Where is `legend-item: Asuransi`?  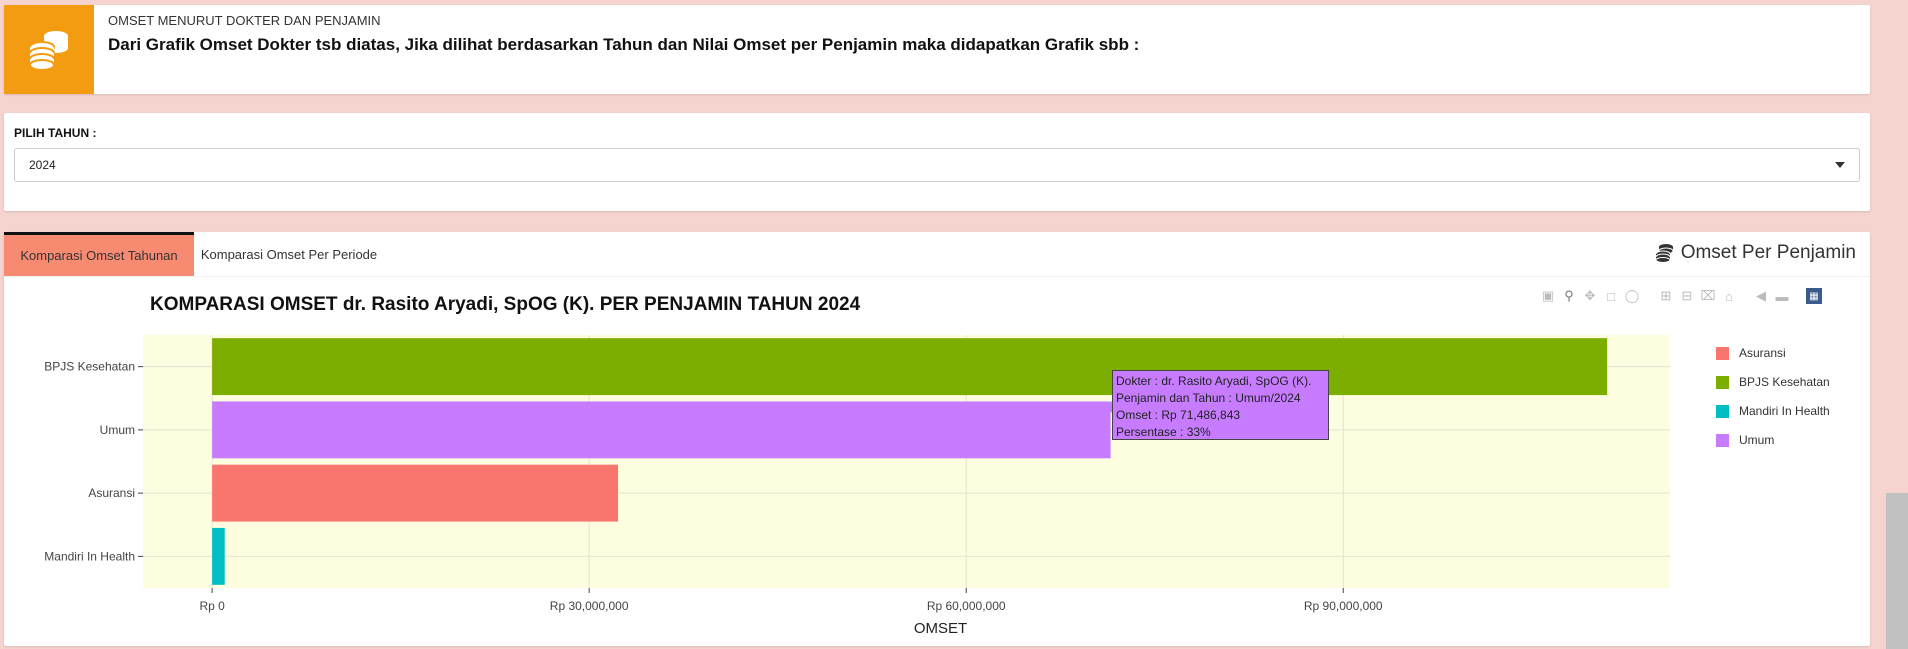
legend-item: Asuransi is located at coordinates (1751, 353).